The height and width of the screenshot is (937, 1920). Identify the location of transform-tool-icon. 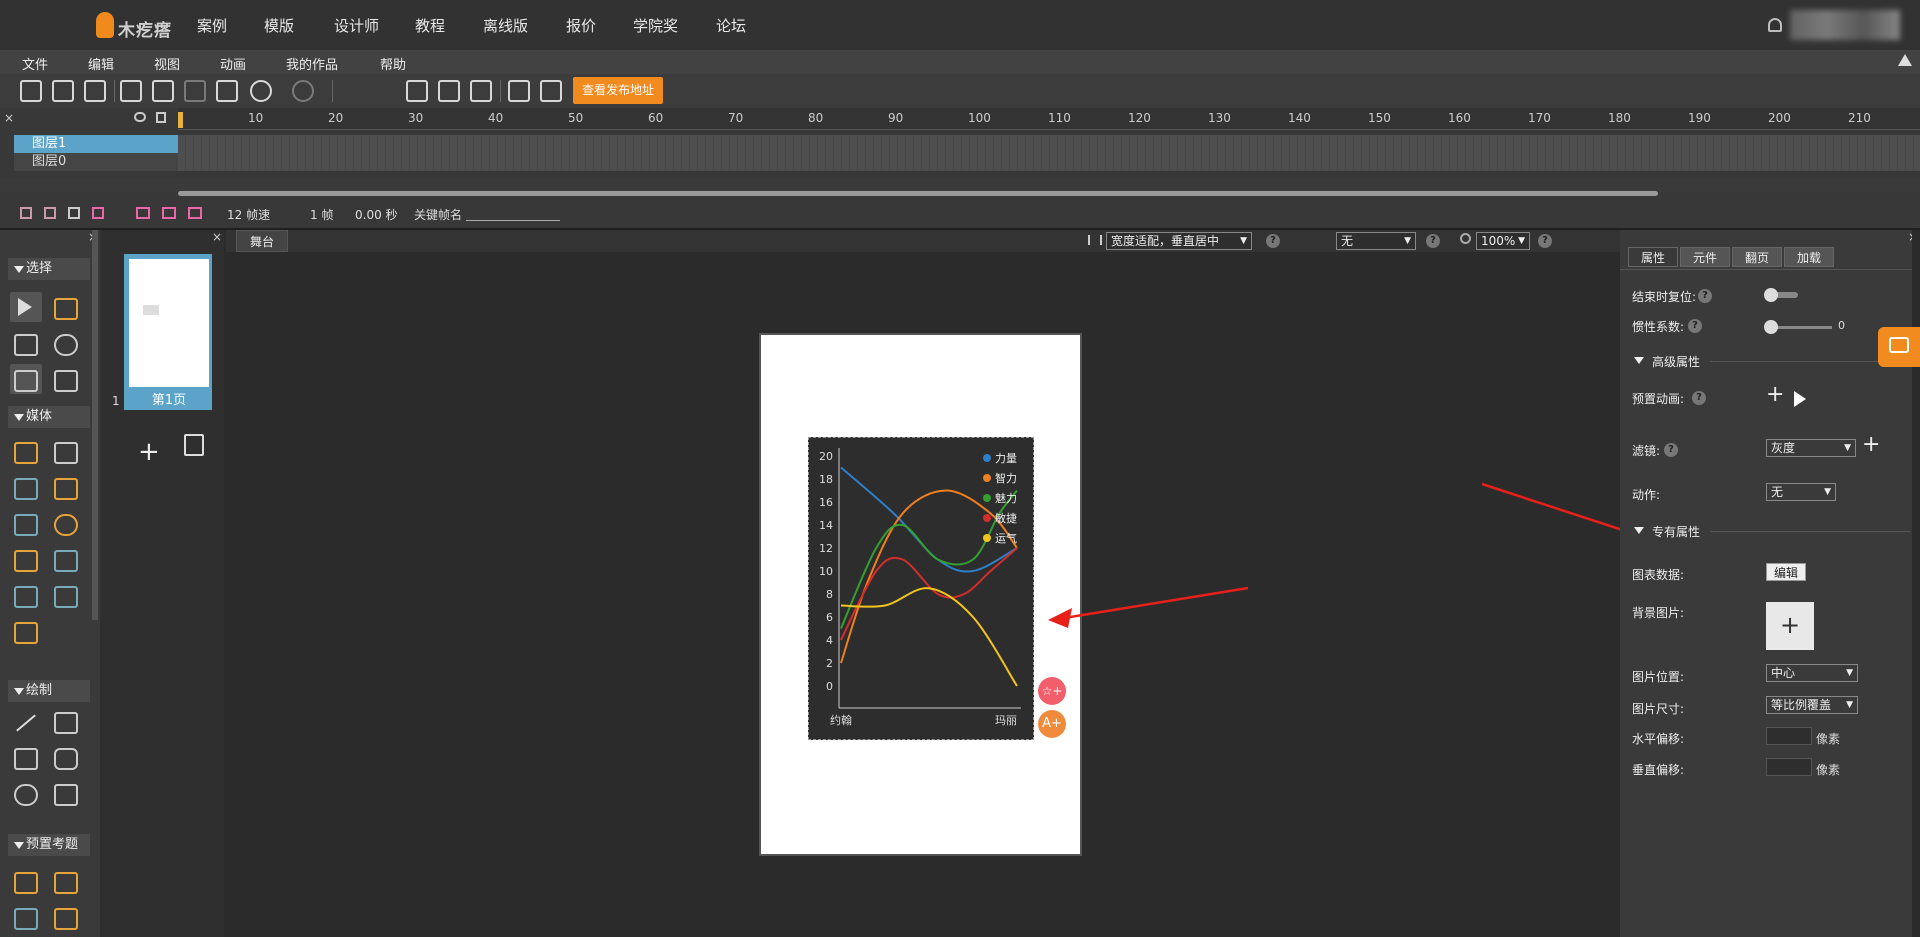
(26, 345).